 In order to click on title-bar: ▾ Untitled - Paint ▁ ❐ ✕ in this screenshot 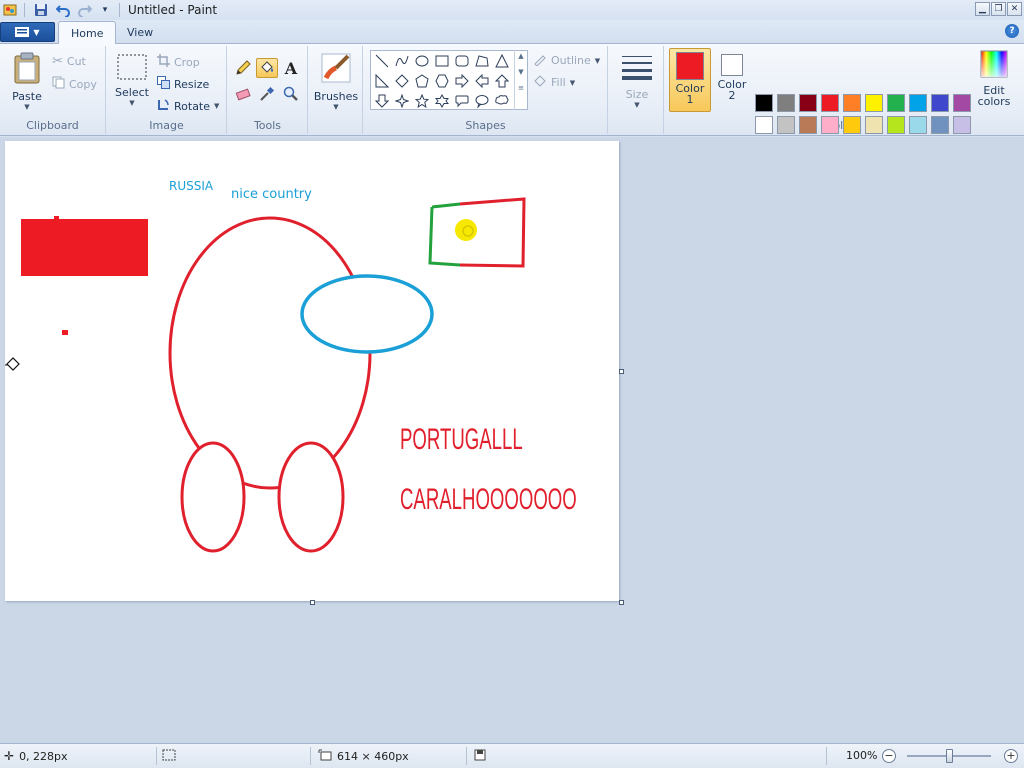, I will do `click(512, 10)`.